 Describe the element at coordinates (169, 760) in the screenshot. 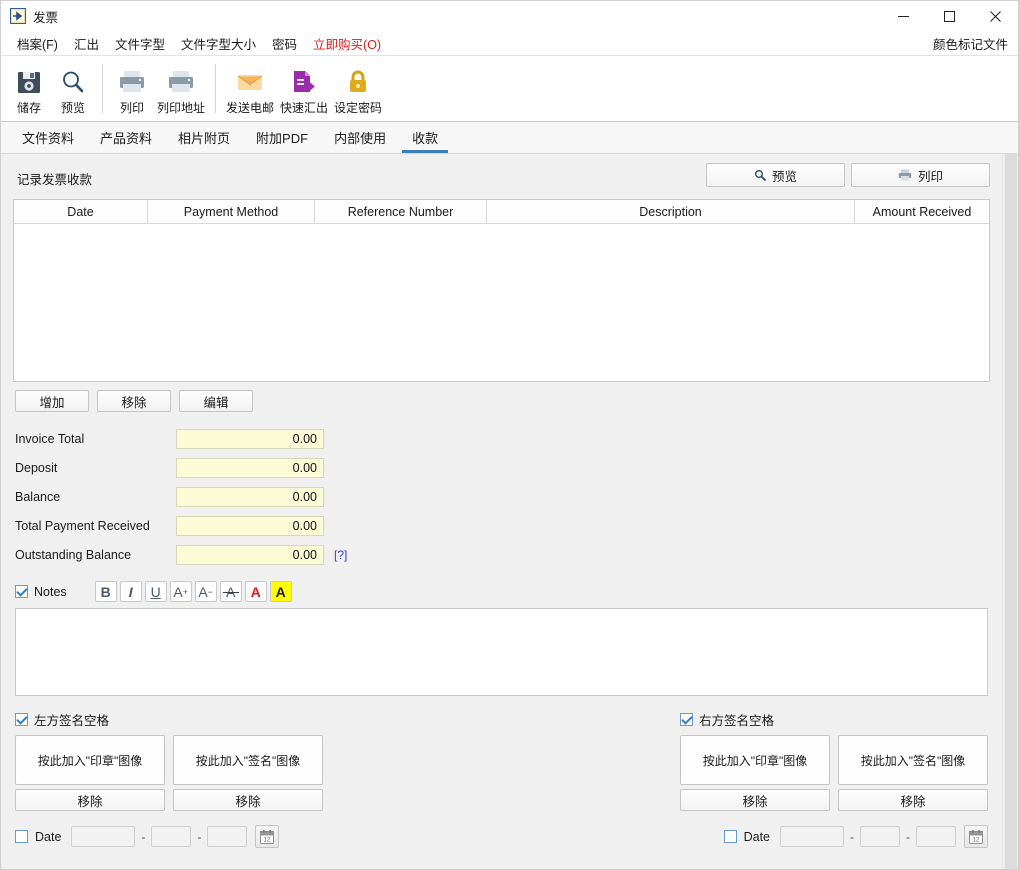

I see `left-signature-block: 左方签名空格 按此加入"印章"图像 移除 按此加入"签名"图像 移除` at that location.